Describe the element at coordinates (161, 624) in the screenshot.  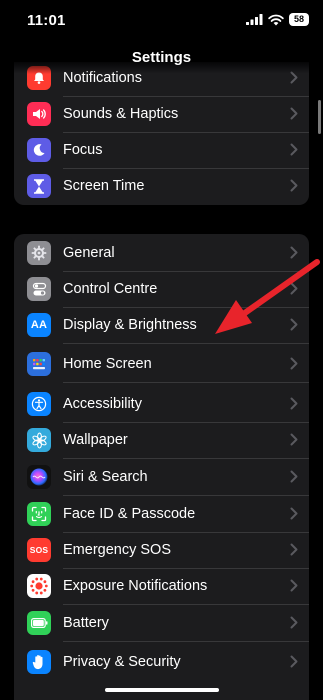
I see `settings-row-battery: Battery` at that location.